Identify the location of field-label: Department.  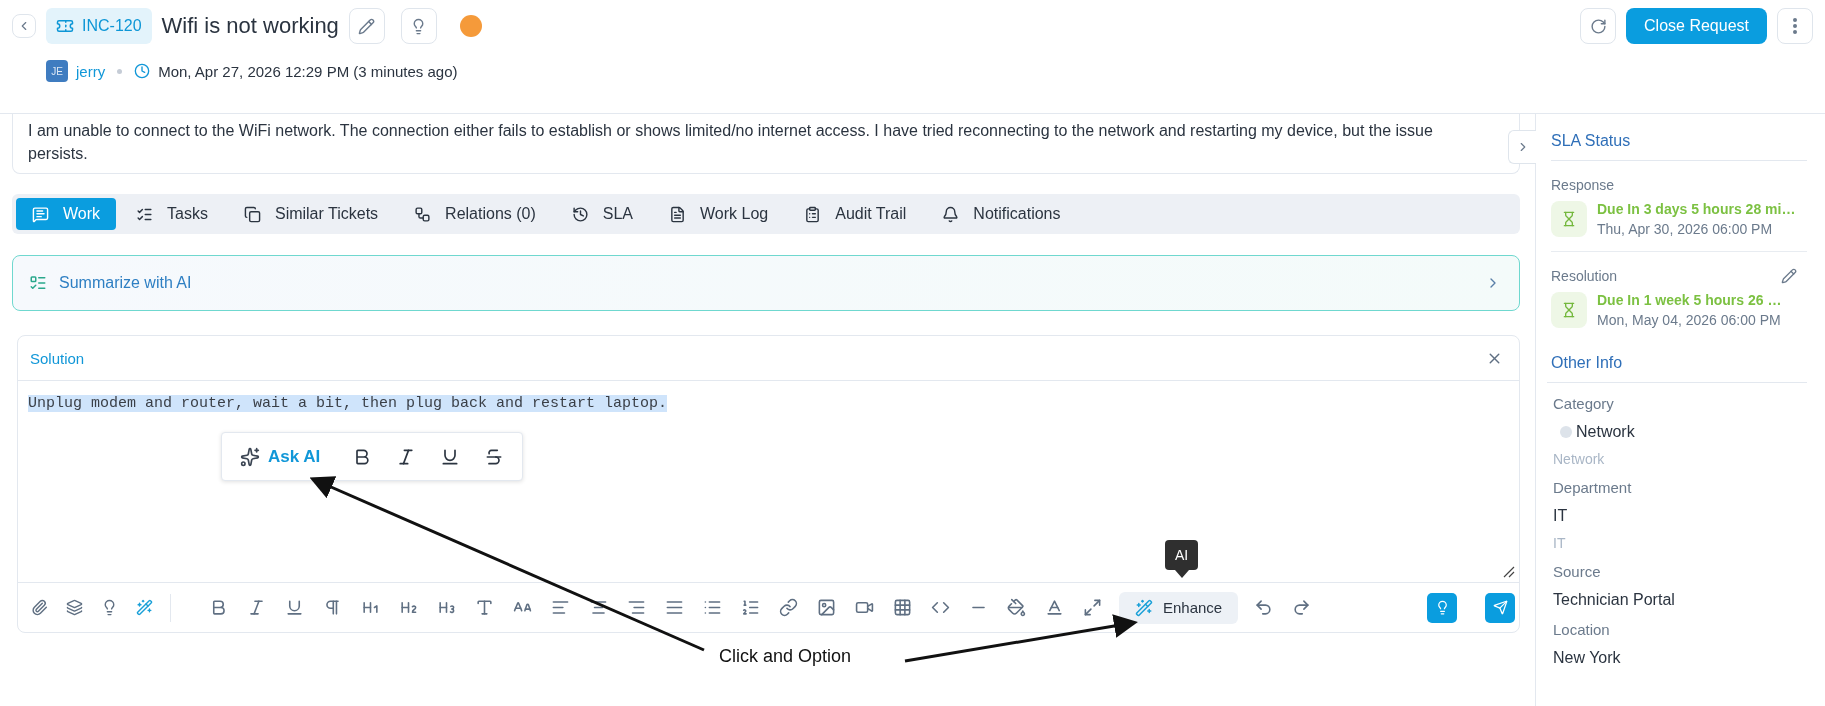
(1593, 487).